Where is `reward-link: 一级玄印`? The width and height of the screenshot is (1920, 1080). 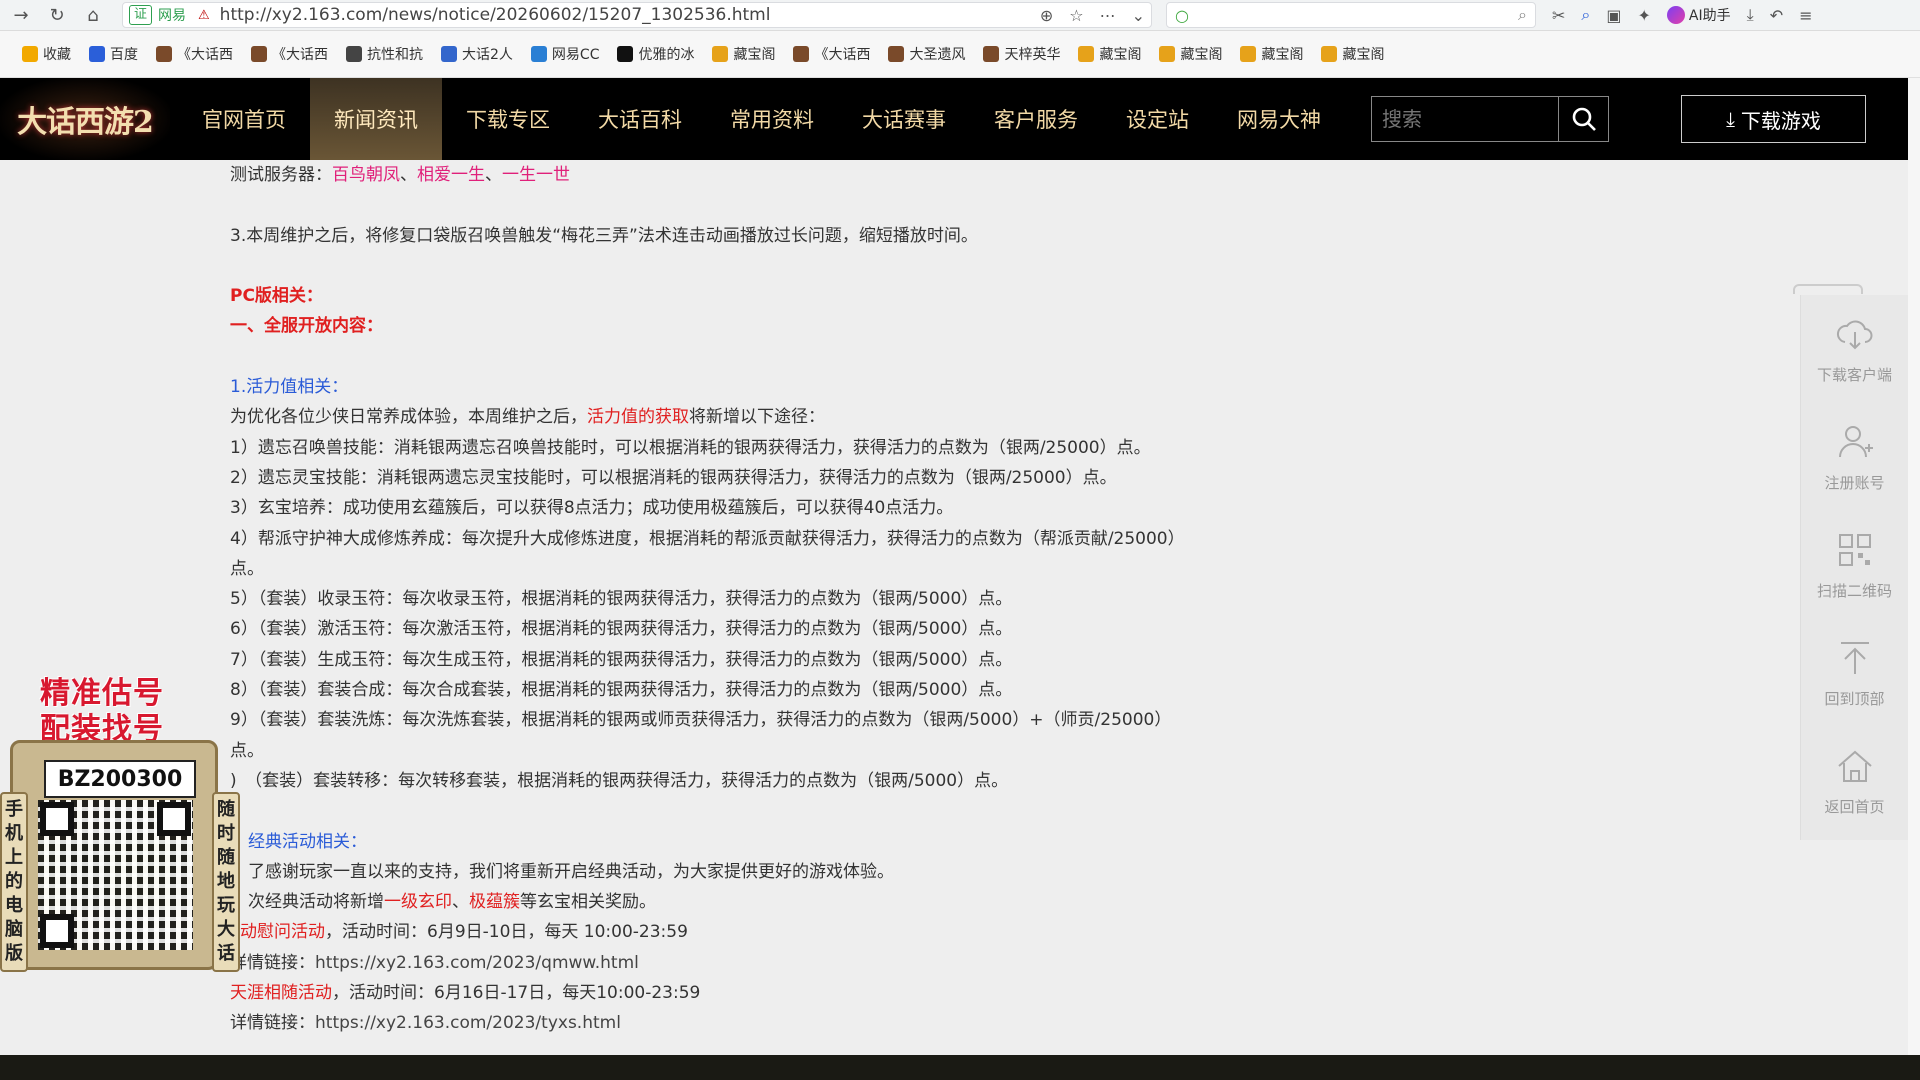
reward-link: 一级玄印 is located at coordinates (418, 902).